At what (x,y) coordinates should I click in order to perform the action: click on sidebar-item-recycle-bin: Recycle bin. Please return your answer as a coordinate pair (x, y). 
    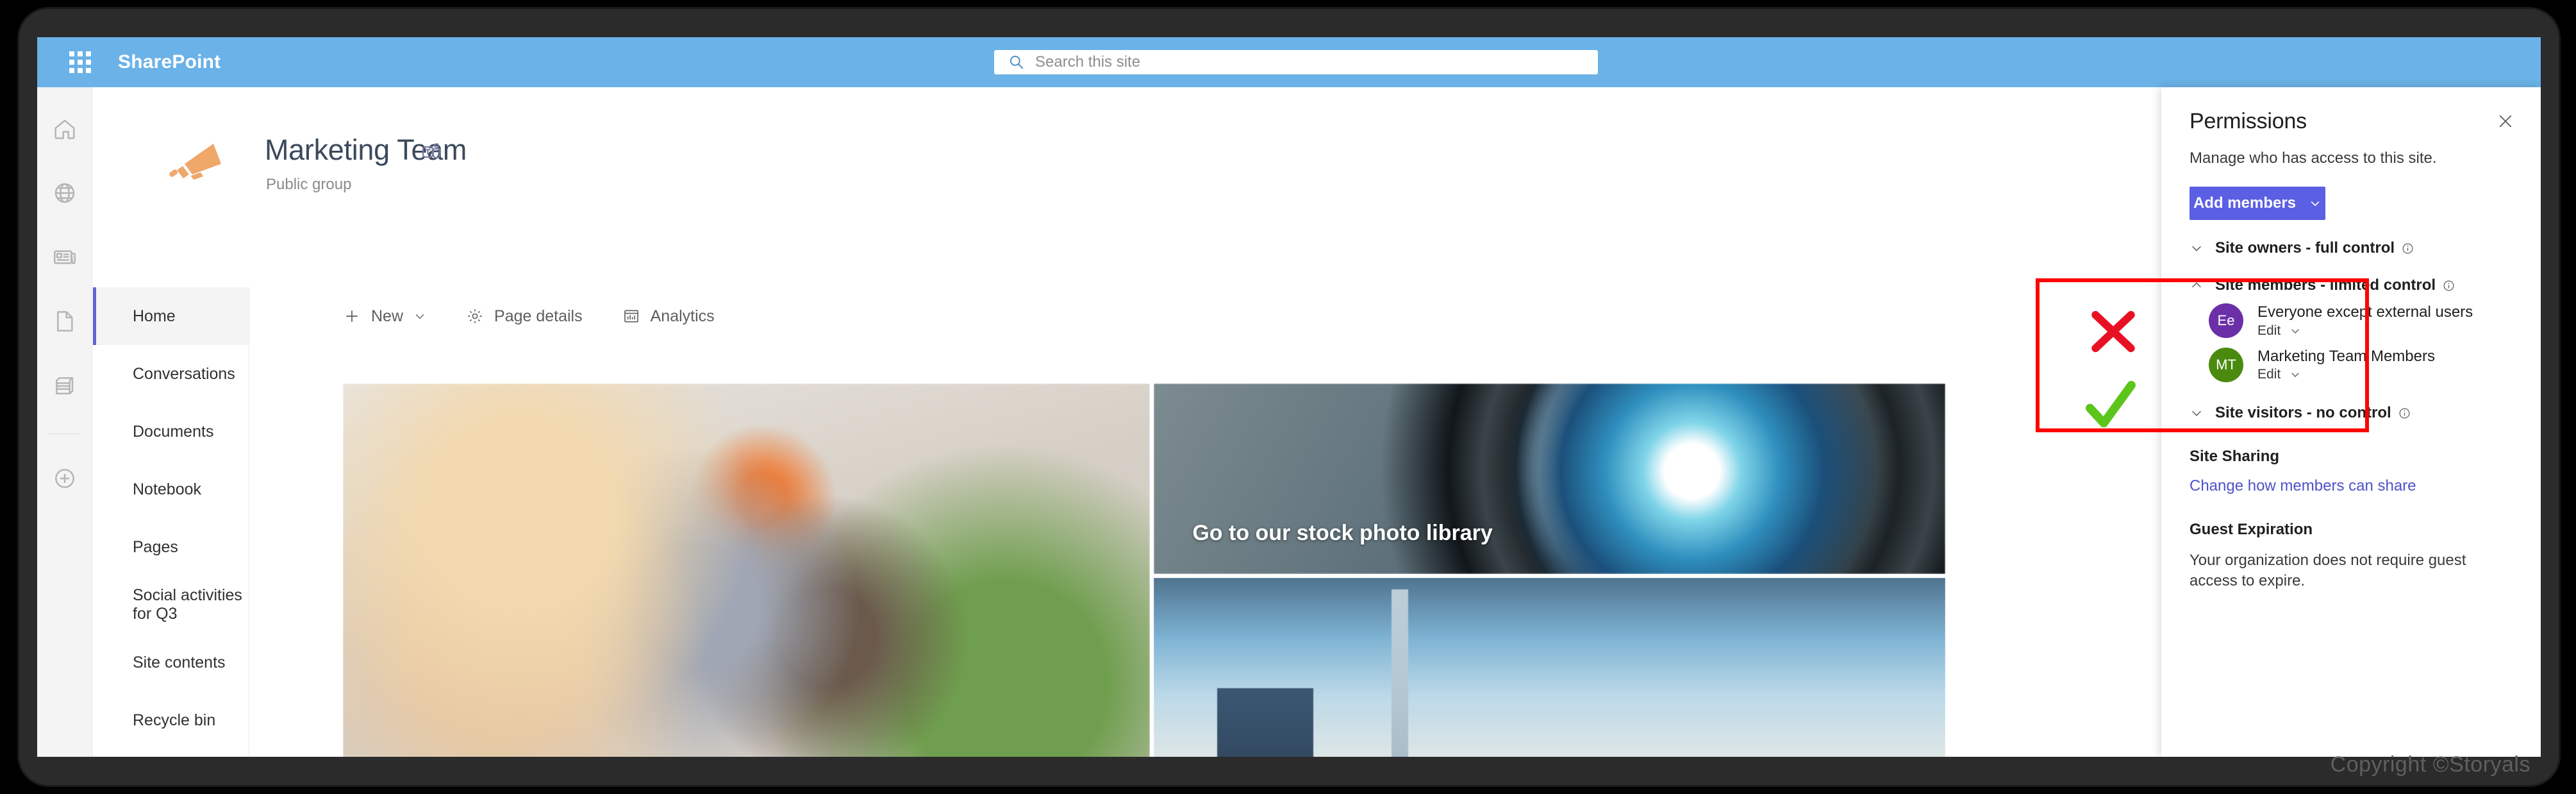
    Looking at the image, I should click on (171, 720).